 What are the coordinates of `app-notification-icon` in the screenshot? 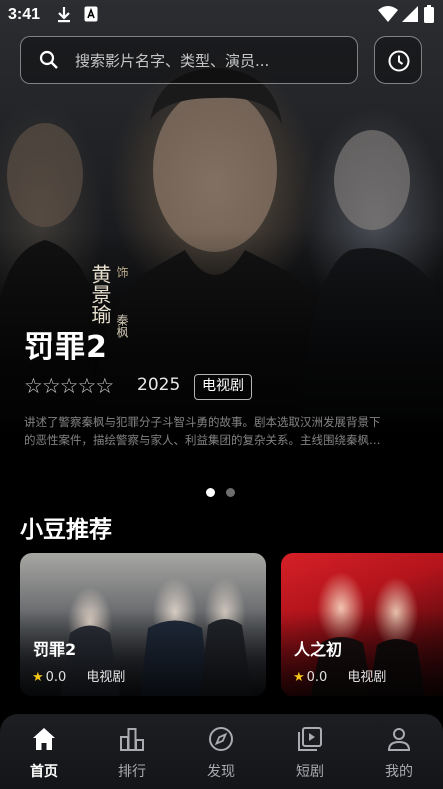 It's located at (91, 14).